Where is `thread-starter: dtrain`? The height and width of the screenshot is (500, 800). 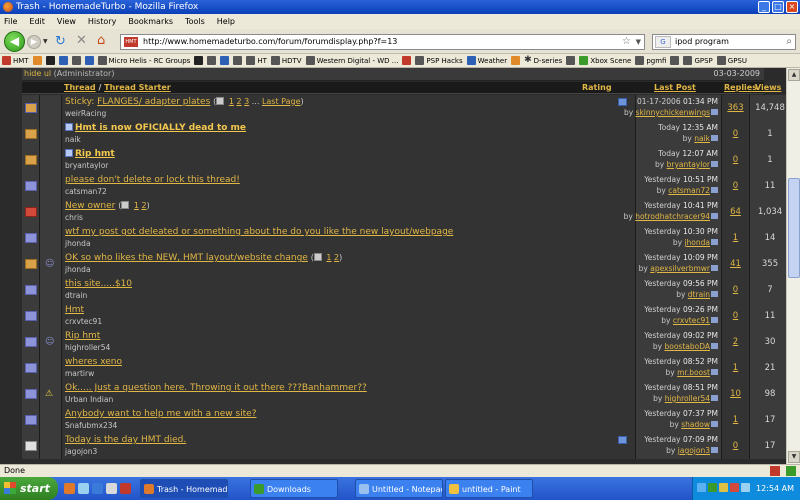 thread-starter: dtrain is located at coordinates (76, 295).